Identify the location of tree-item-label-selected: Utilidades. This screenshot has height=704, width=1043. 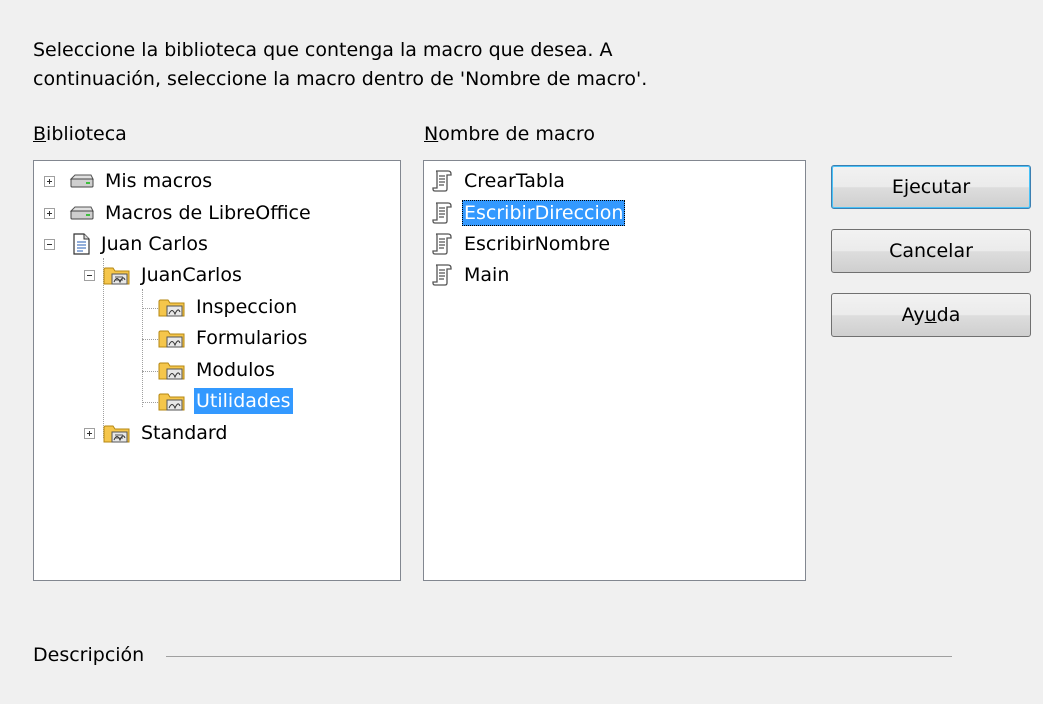
(243, 401).